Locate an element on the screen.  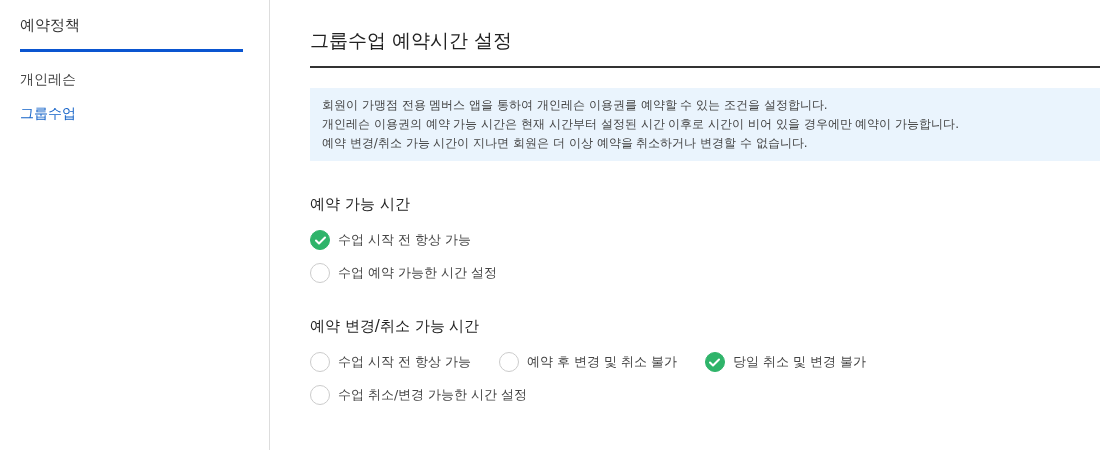
sidebar-item: 그룹수업 is located at coordinates (131, 114).